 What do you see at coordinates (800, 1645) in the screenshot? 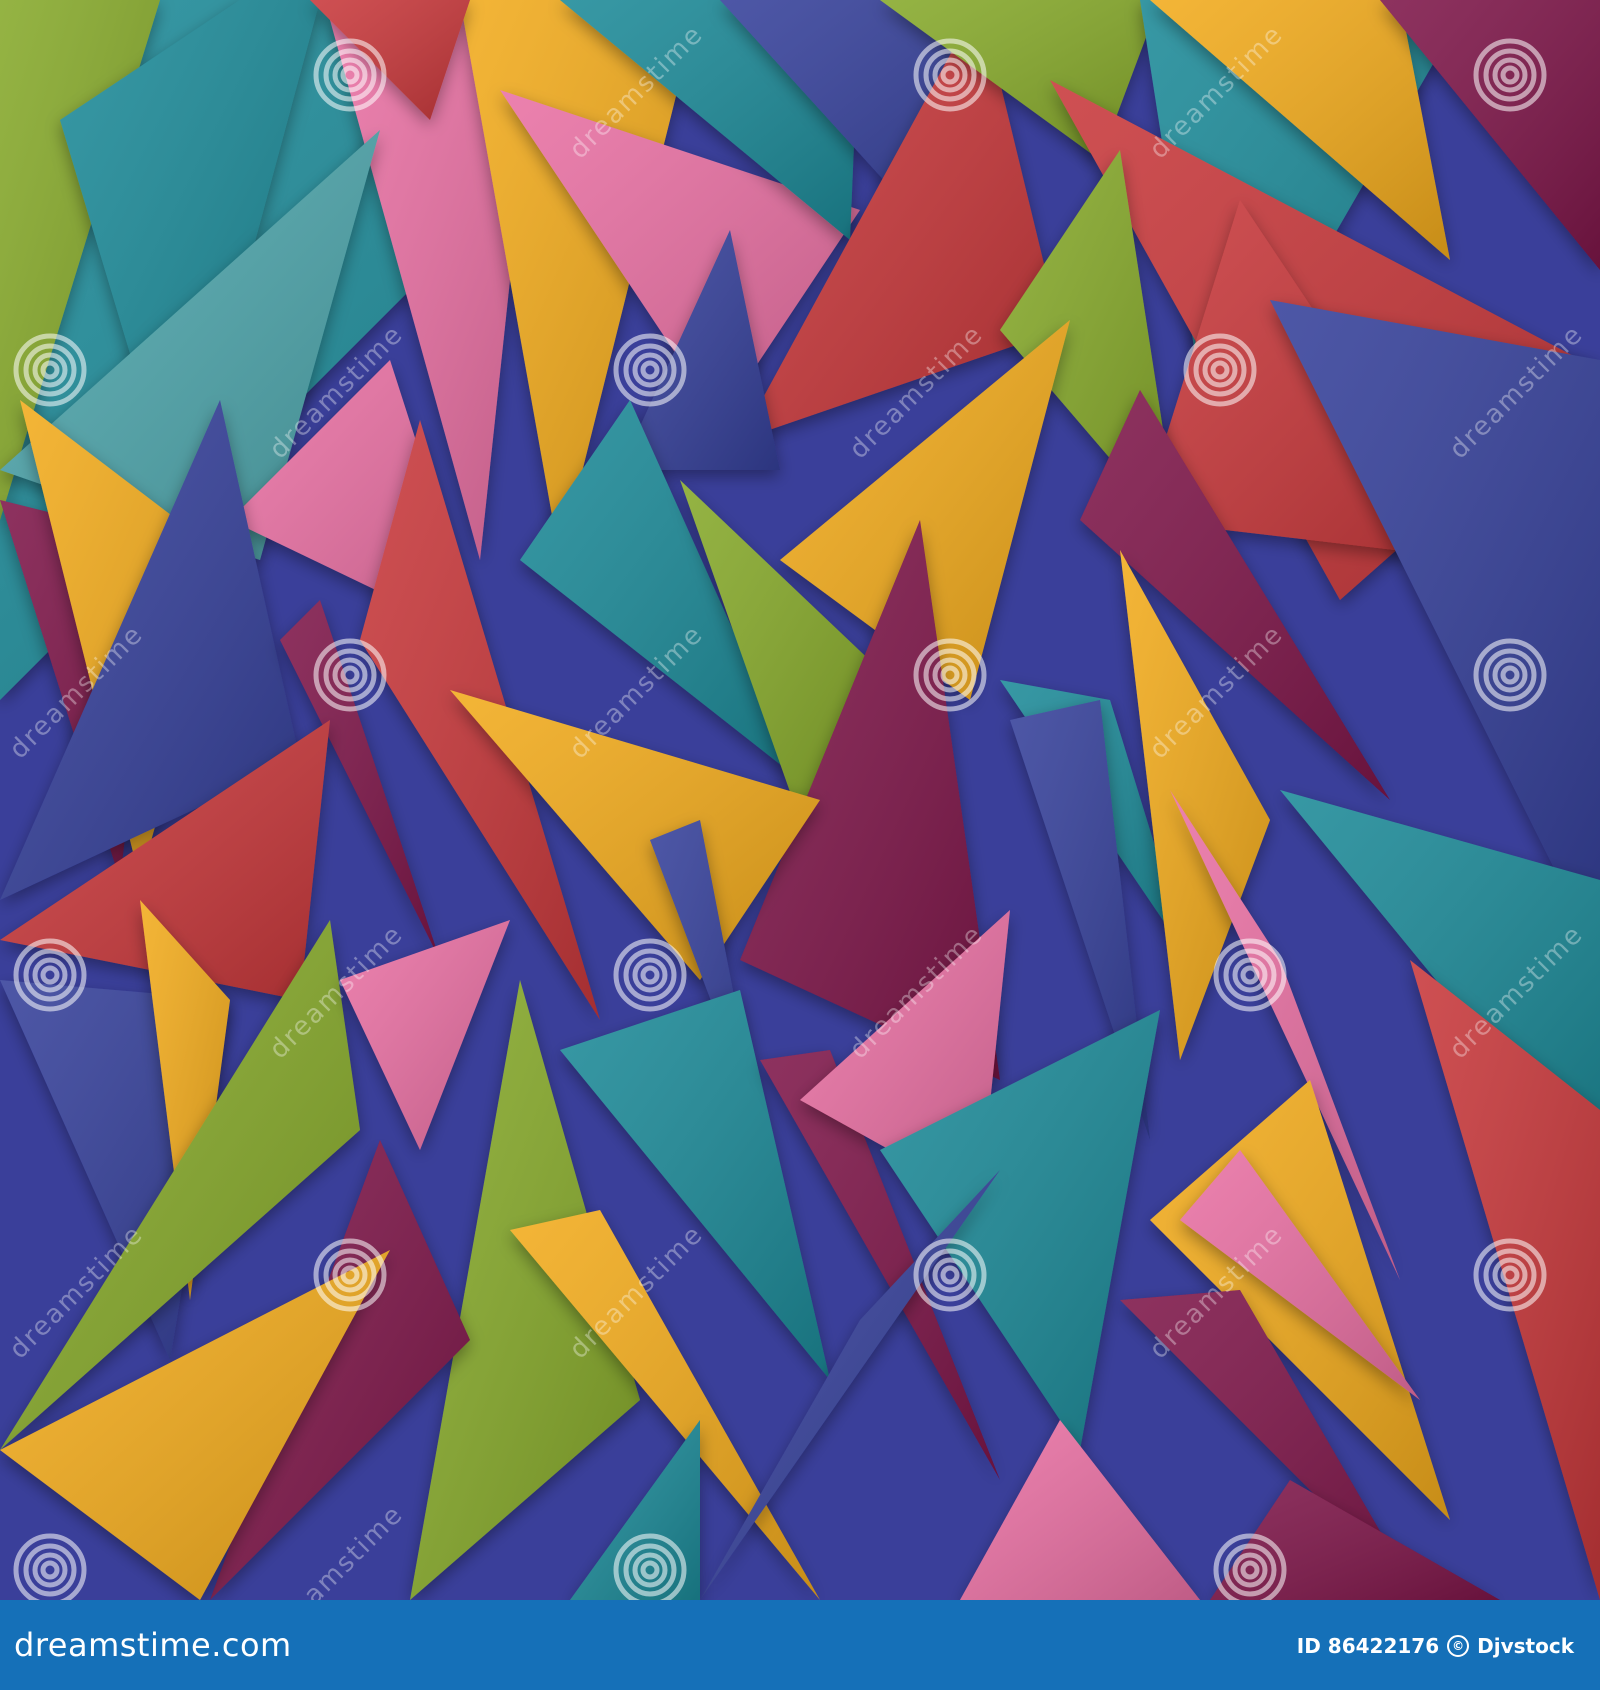
I see `stock-site-footer: dreamstime.com ID 86422176 © Djvstock` at bounding box center [800, 1645].